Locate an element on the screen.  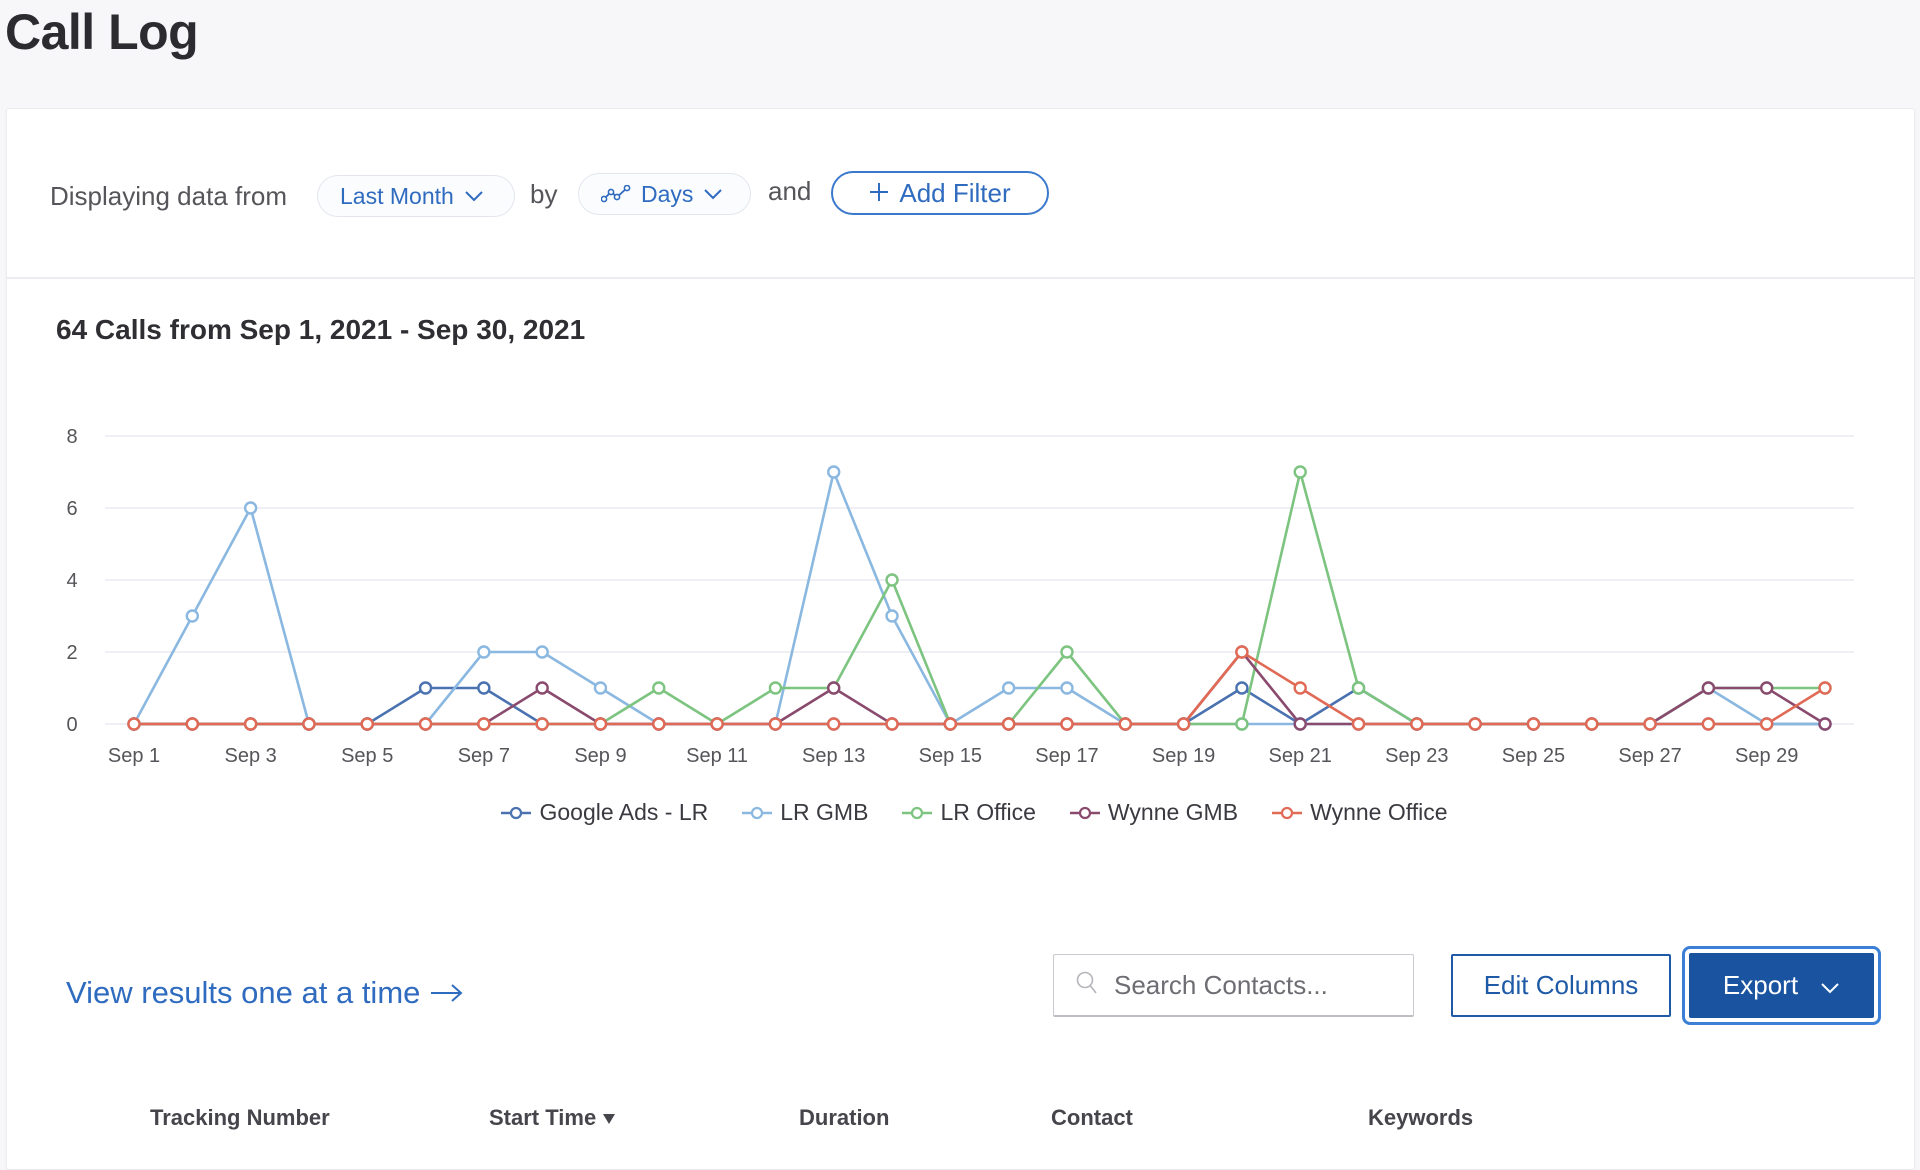
export-dropdown-button: Export is located at coordinates (1781, 985).